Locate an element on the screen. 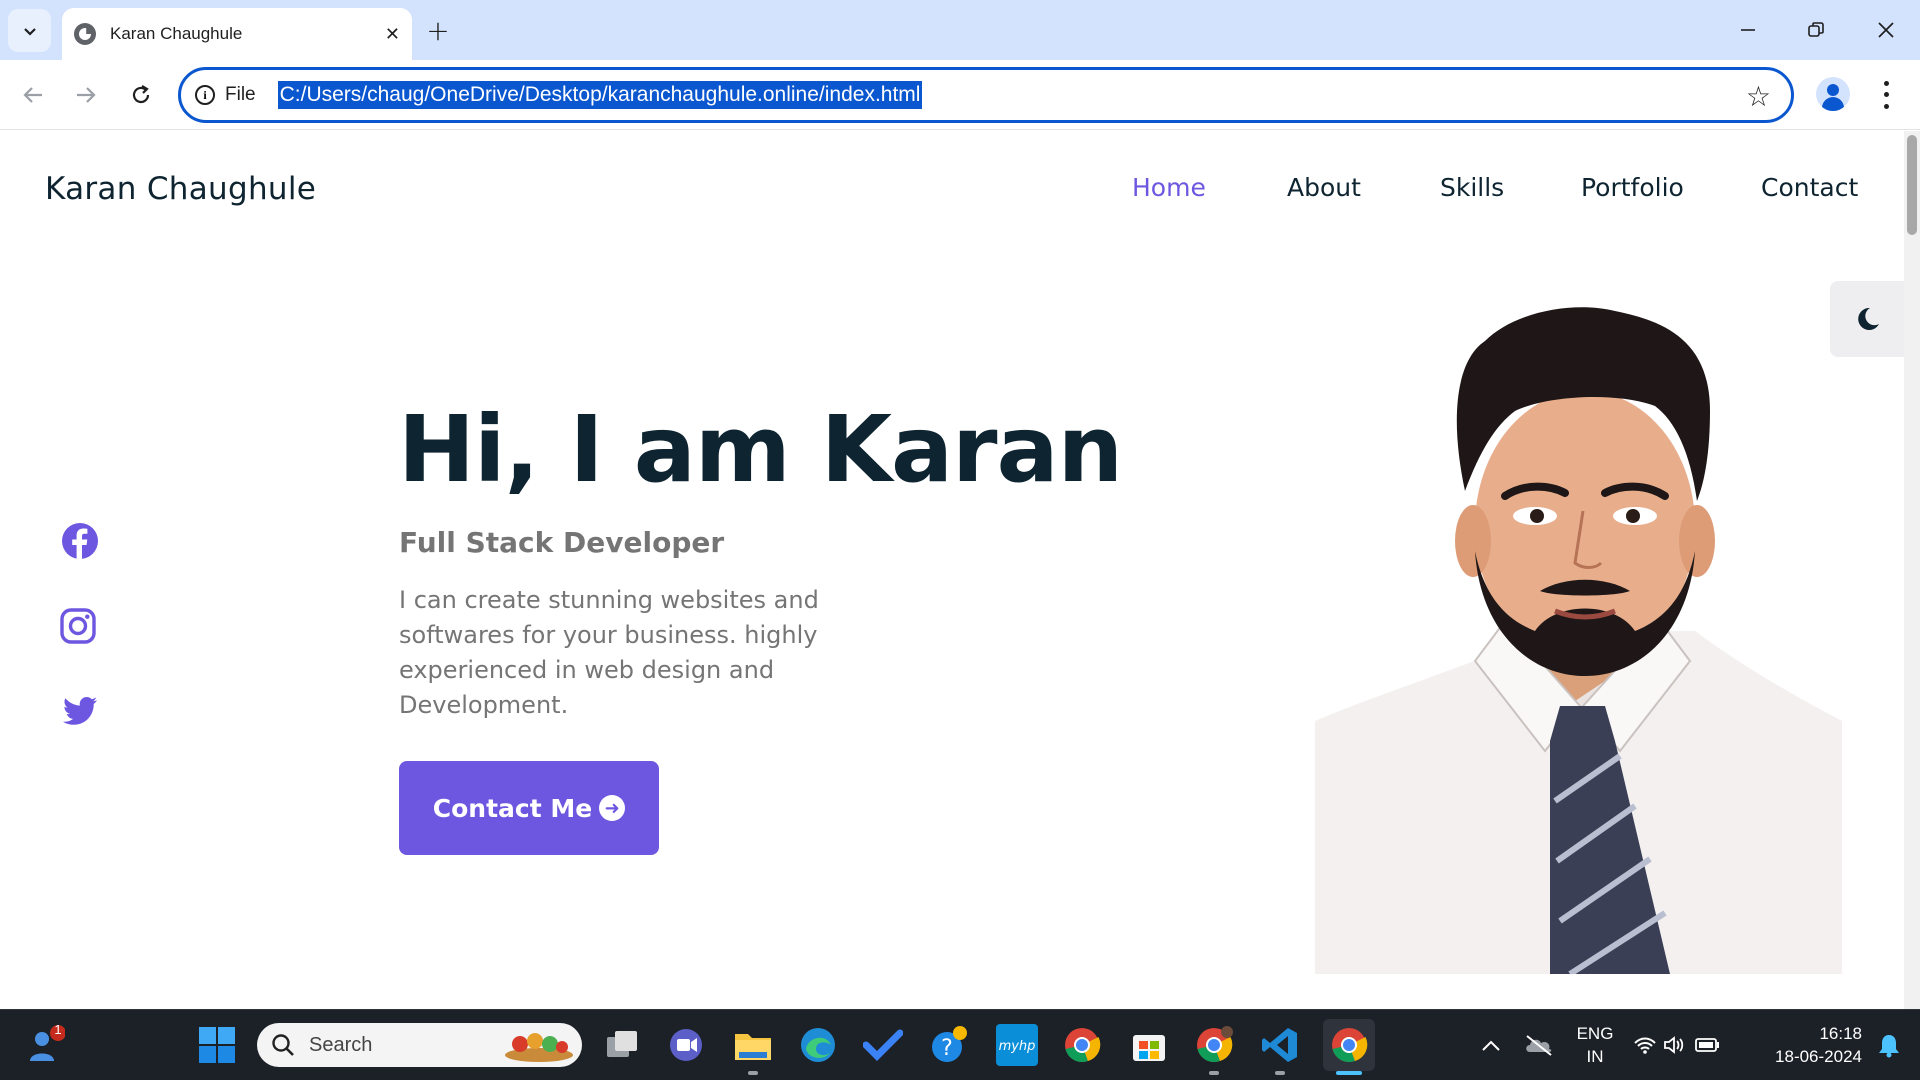 The height and width of the screenshot is (1080, 1920). moon-icon is located at coordinates (1868, 318).